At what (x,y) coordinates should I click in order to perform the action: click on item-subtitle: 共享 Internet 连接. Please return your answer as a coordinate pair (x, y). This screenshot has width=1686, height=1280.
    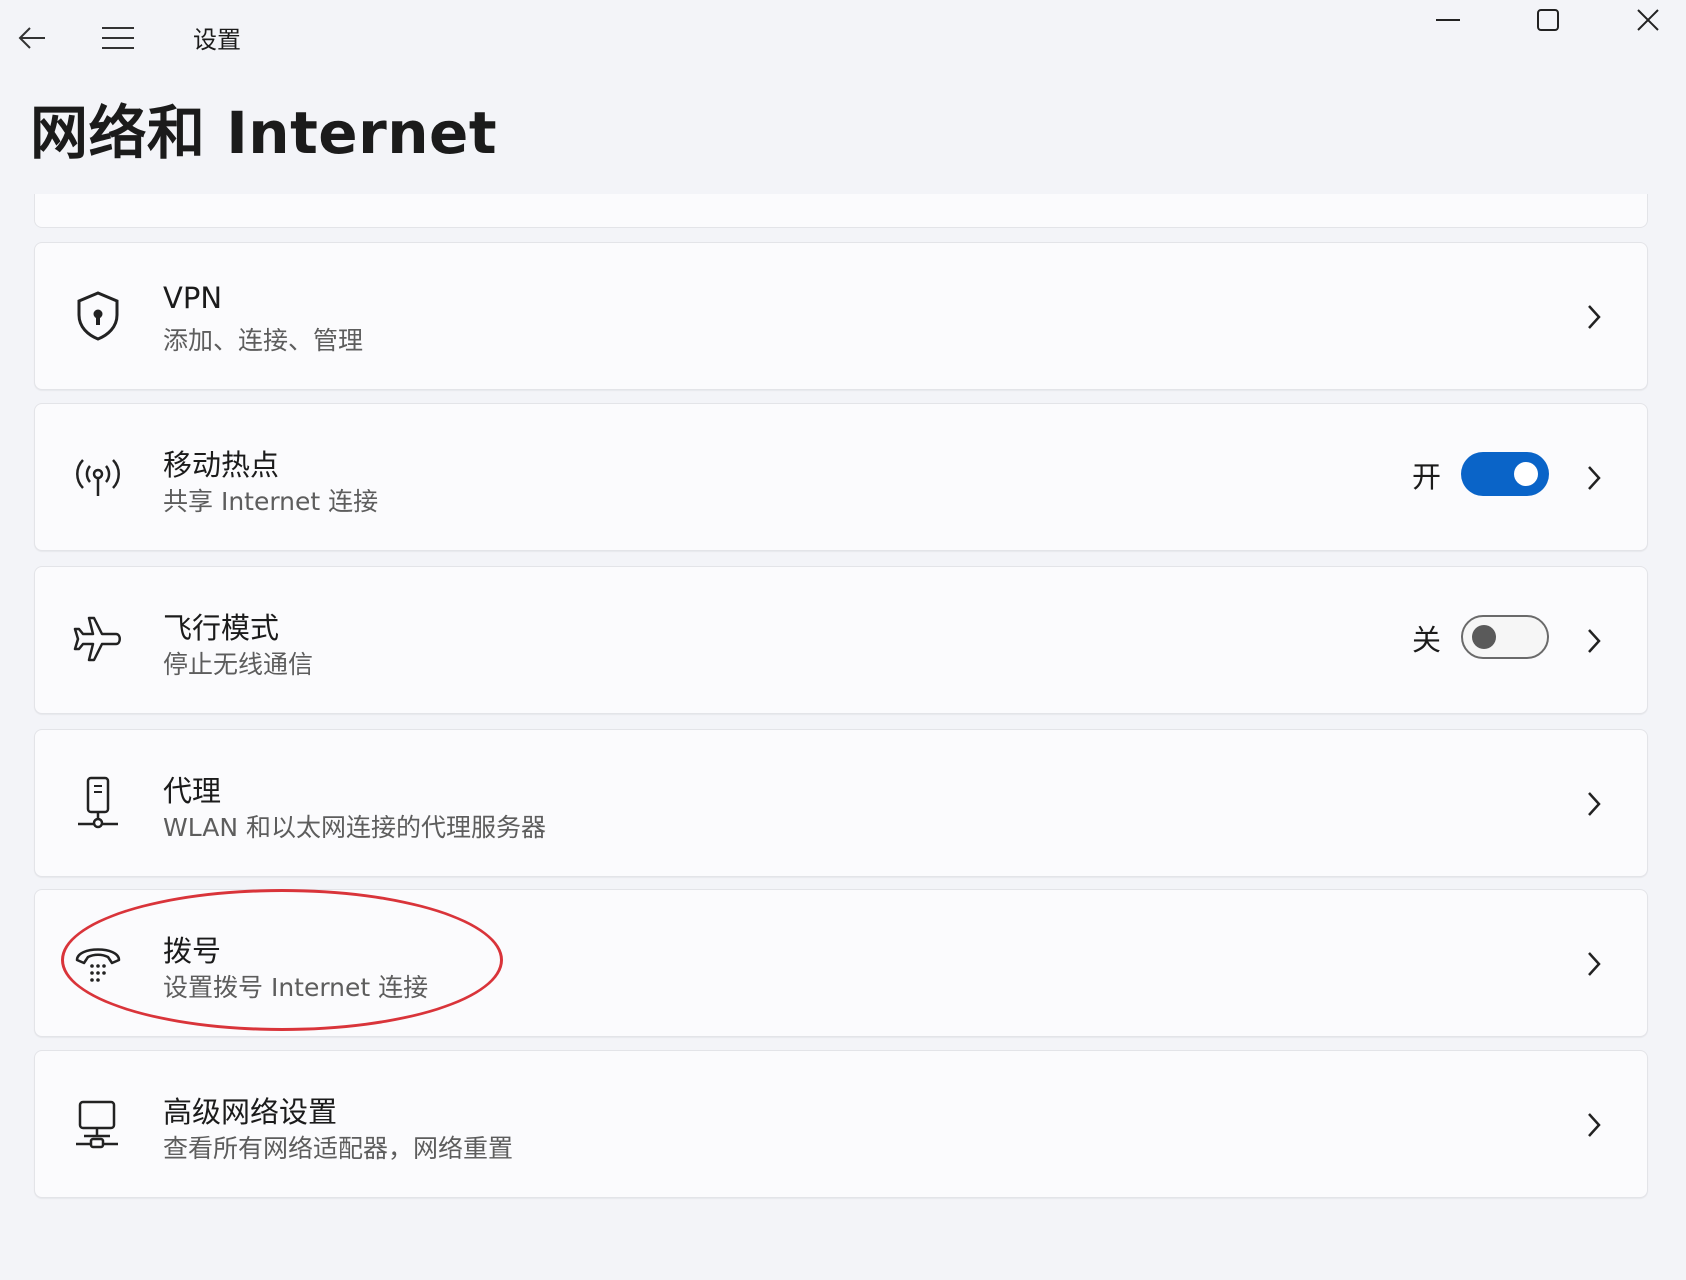
    Looking at the image, I should click on (271, 501).